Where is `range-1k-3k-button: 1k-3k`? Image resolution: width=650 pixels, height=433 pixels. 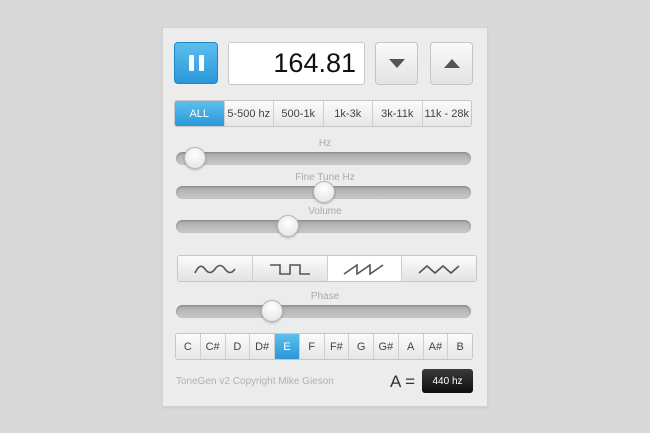
range-1k-3k-button: 1k-3k is located at coordinates (347, 113).